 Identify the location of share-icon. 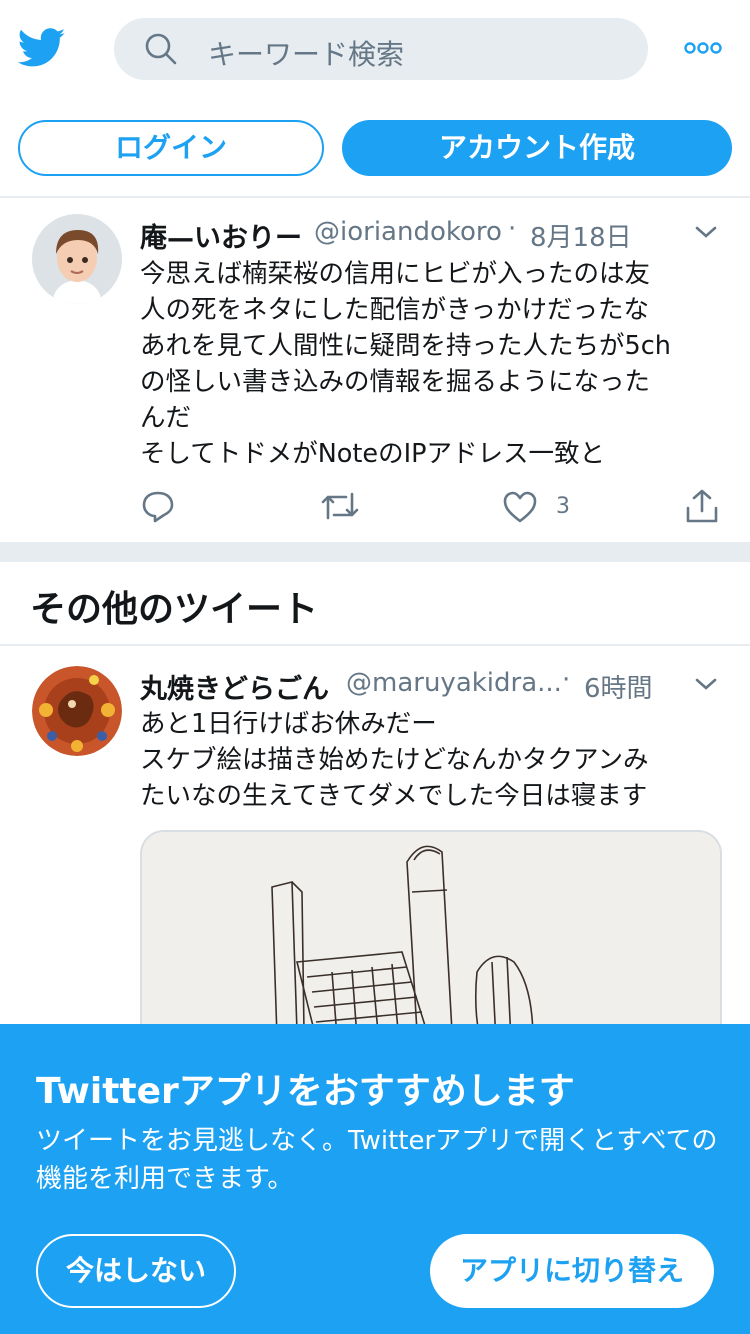
(702, 508).